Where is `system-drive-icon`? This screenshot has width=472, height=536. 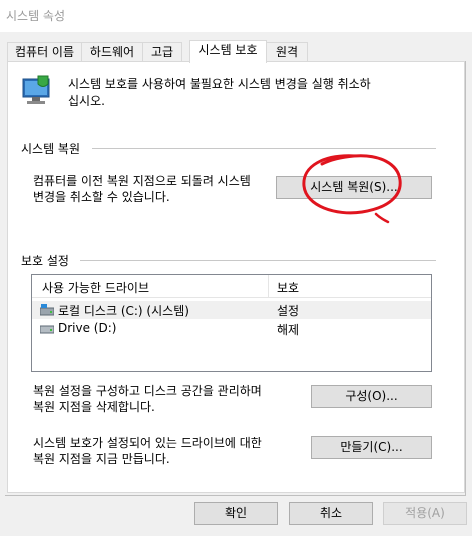
system-drive-icon is located at coordinates (47, 311).